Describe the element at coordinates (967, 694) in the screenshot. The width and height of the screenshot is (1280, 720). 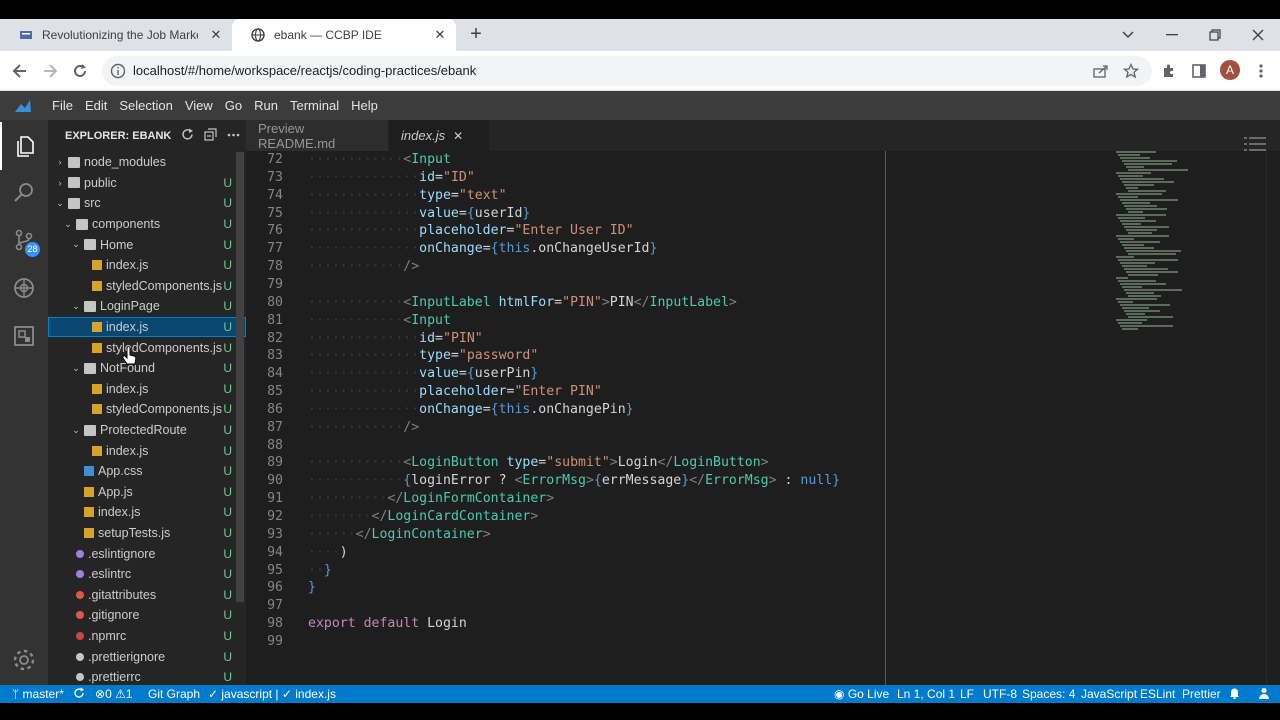
I see `eol-status: LF` at that location.